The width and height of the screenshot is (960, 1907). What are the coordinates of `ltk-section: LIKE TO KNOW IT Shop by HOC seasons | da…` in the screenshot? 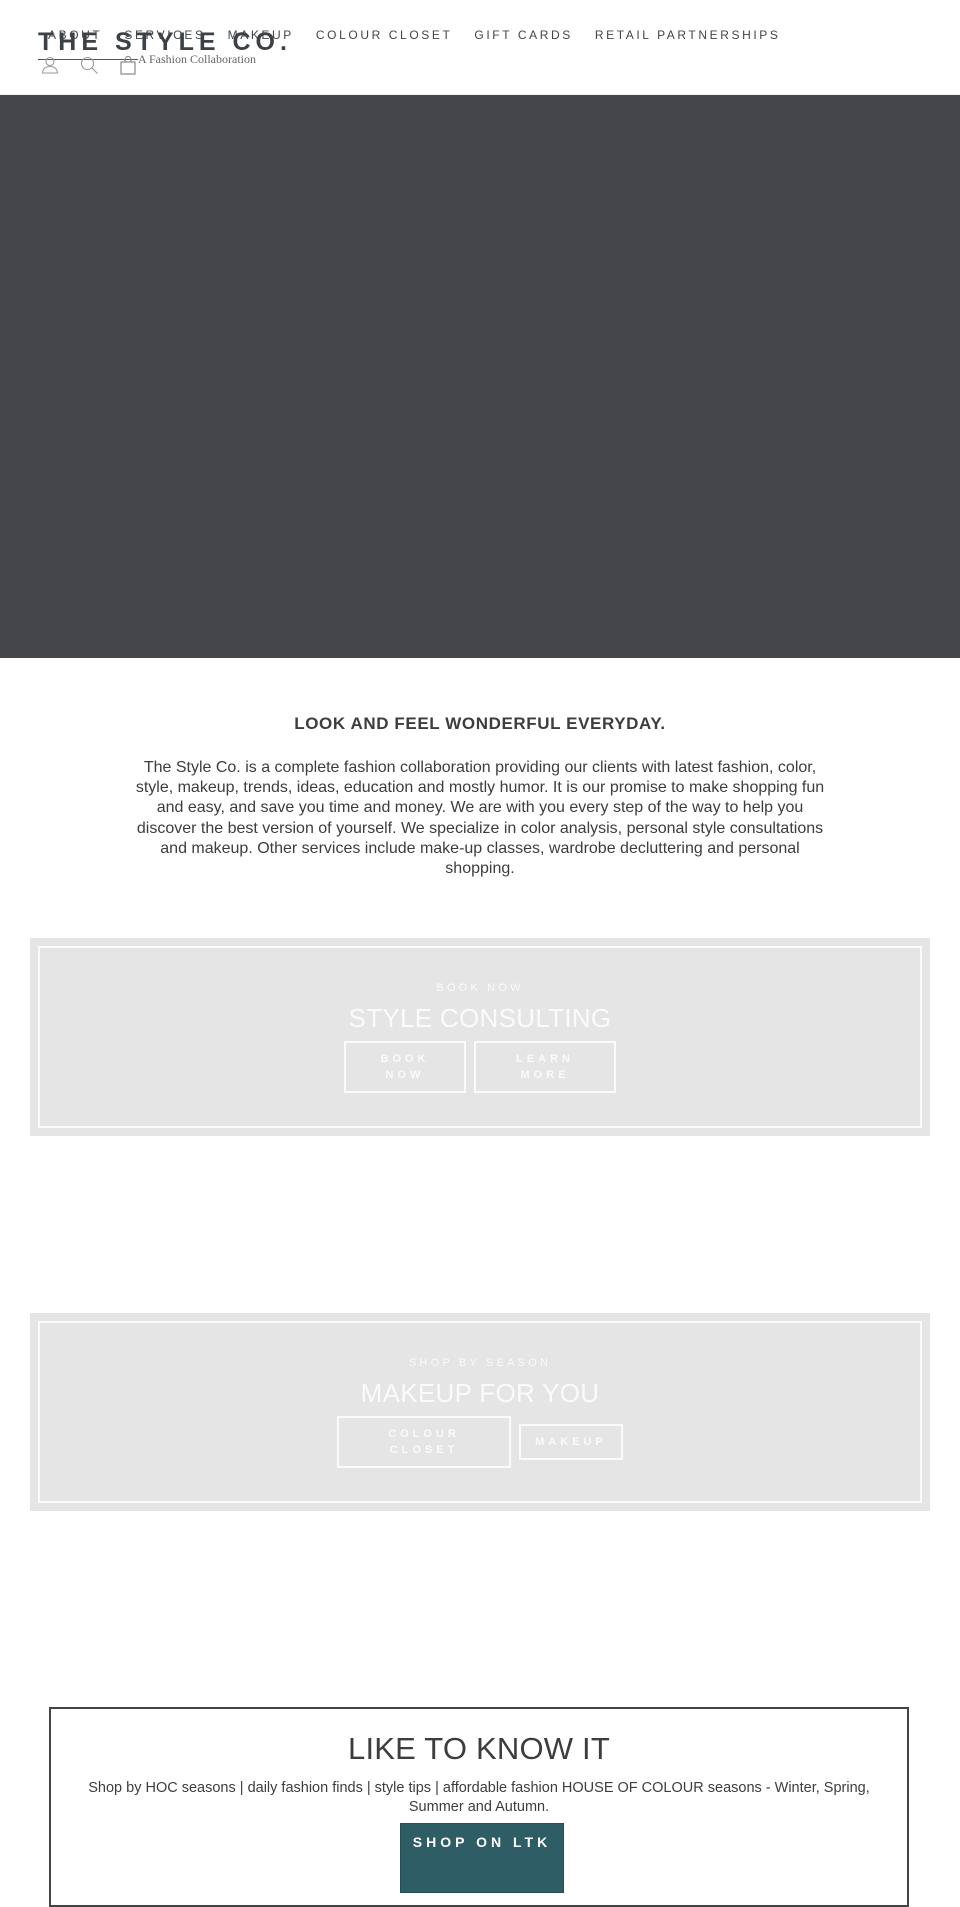 It's located at (479, 1807).